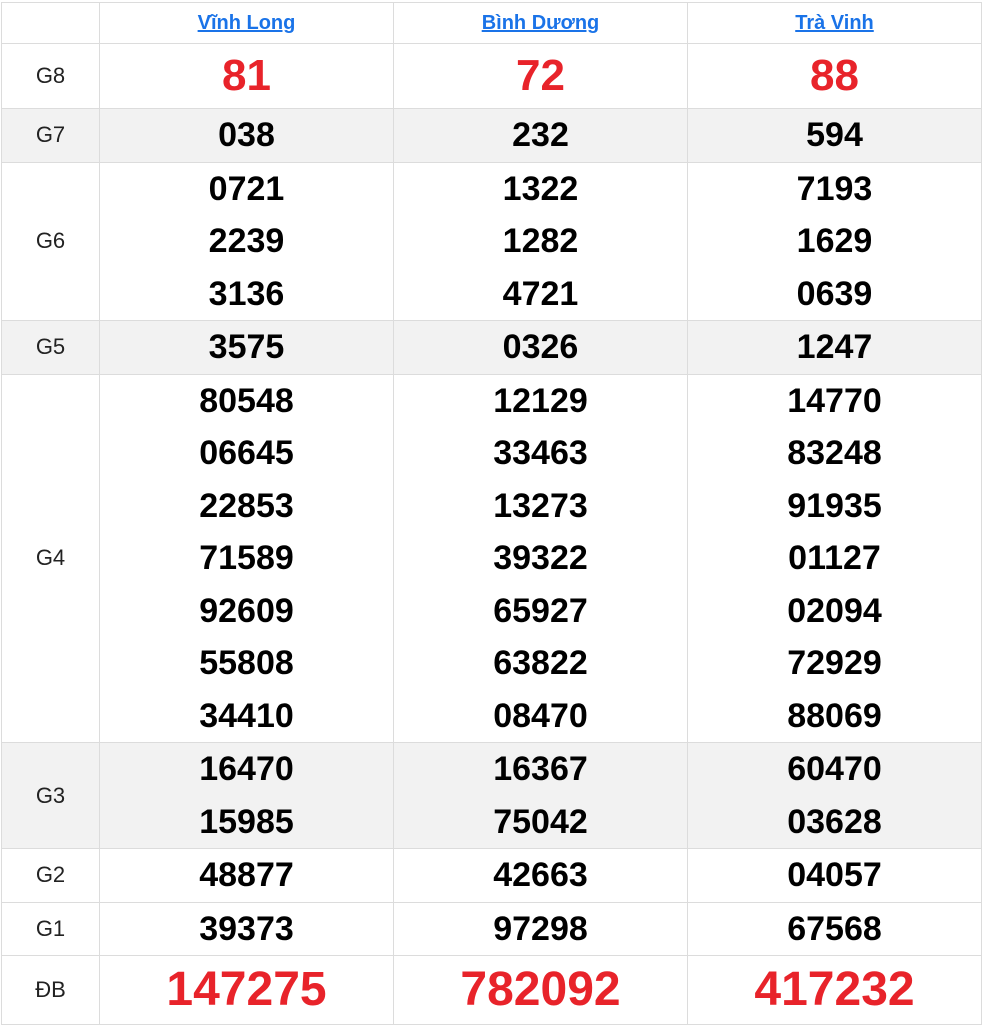 This screenshot has height=1026, width=983. I want to click on prize-label: G1, so click(50, 928).